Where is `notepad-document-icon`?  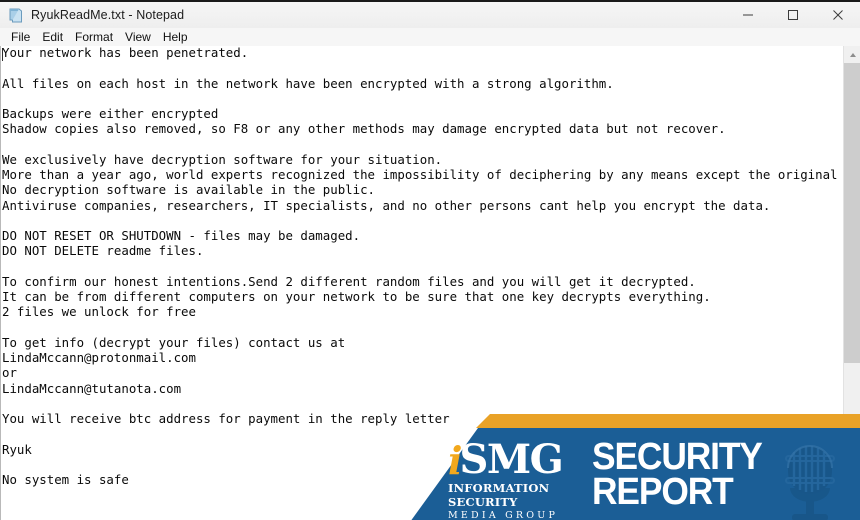
notepad-document-icon is located at coordinates (15, 15).